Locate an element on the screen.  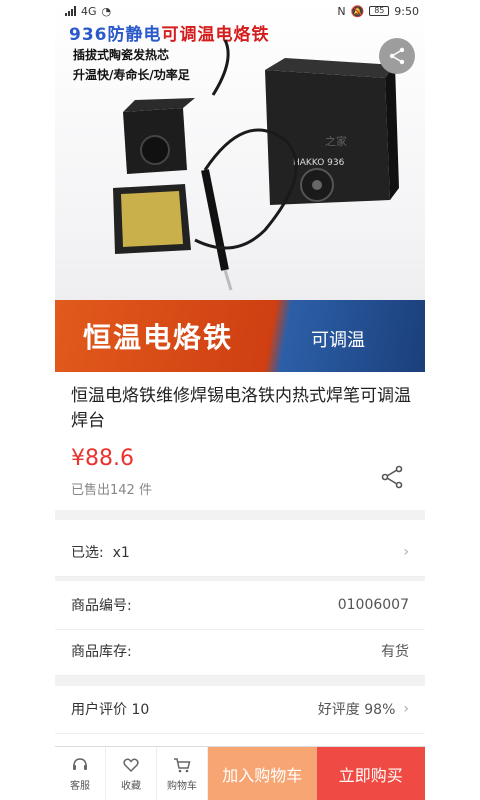
network-type: 4G is located at coordinates (89, 11).